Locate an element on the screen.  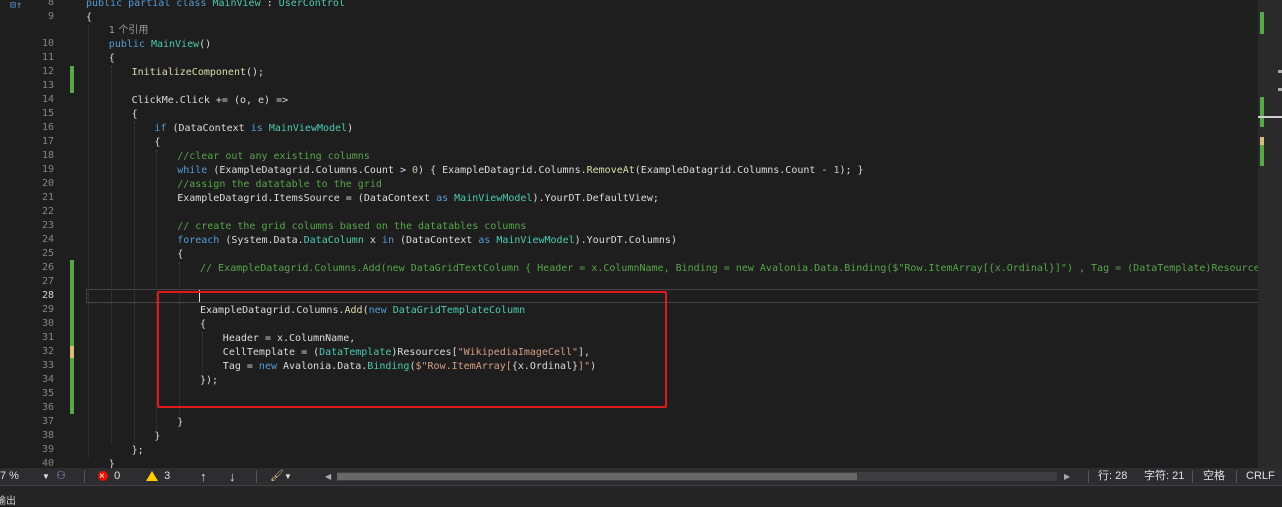
line-number: 33 is located at coordinates (47, 365).